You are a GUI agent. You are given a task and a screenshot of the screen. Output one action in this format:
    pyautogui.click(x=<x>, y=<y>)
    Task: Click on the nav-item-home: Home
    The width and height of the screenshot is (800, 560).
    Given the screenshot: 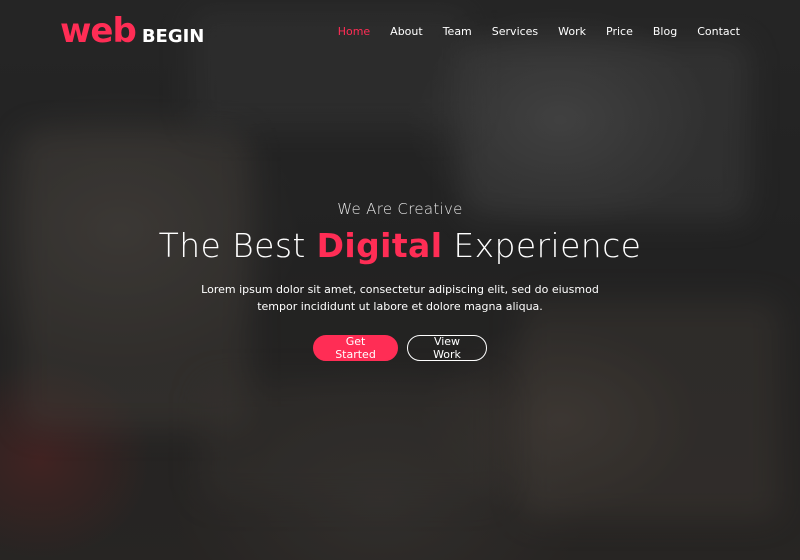 What is the action you would take?
    pyautogui.click(x=354, y=31)
    